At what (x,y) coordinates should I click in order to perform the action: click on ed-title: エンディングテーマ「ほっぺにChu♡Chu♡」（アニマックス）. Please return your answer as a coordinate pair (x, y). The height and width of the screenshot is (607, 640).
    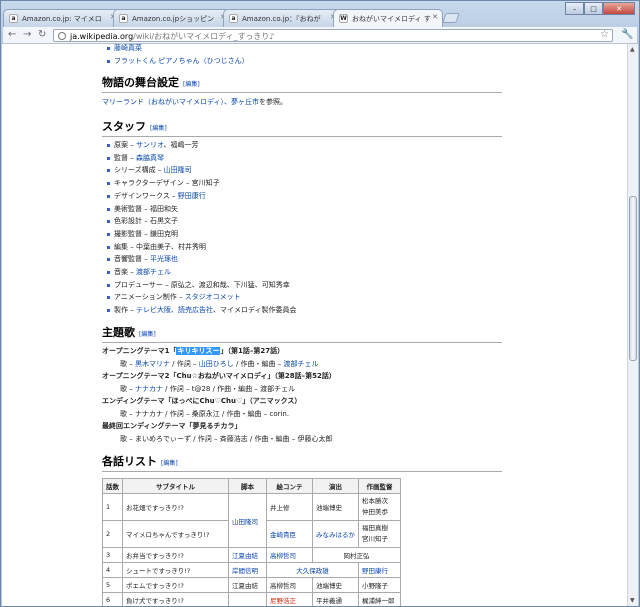
    Looking at the image, I should click on (202, 401).